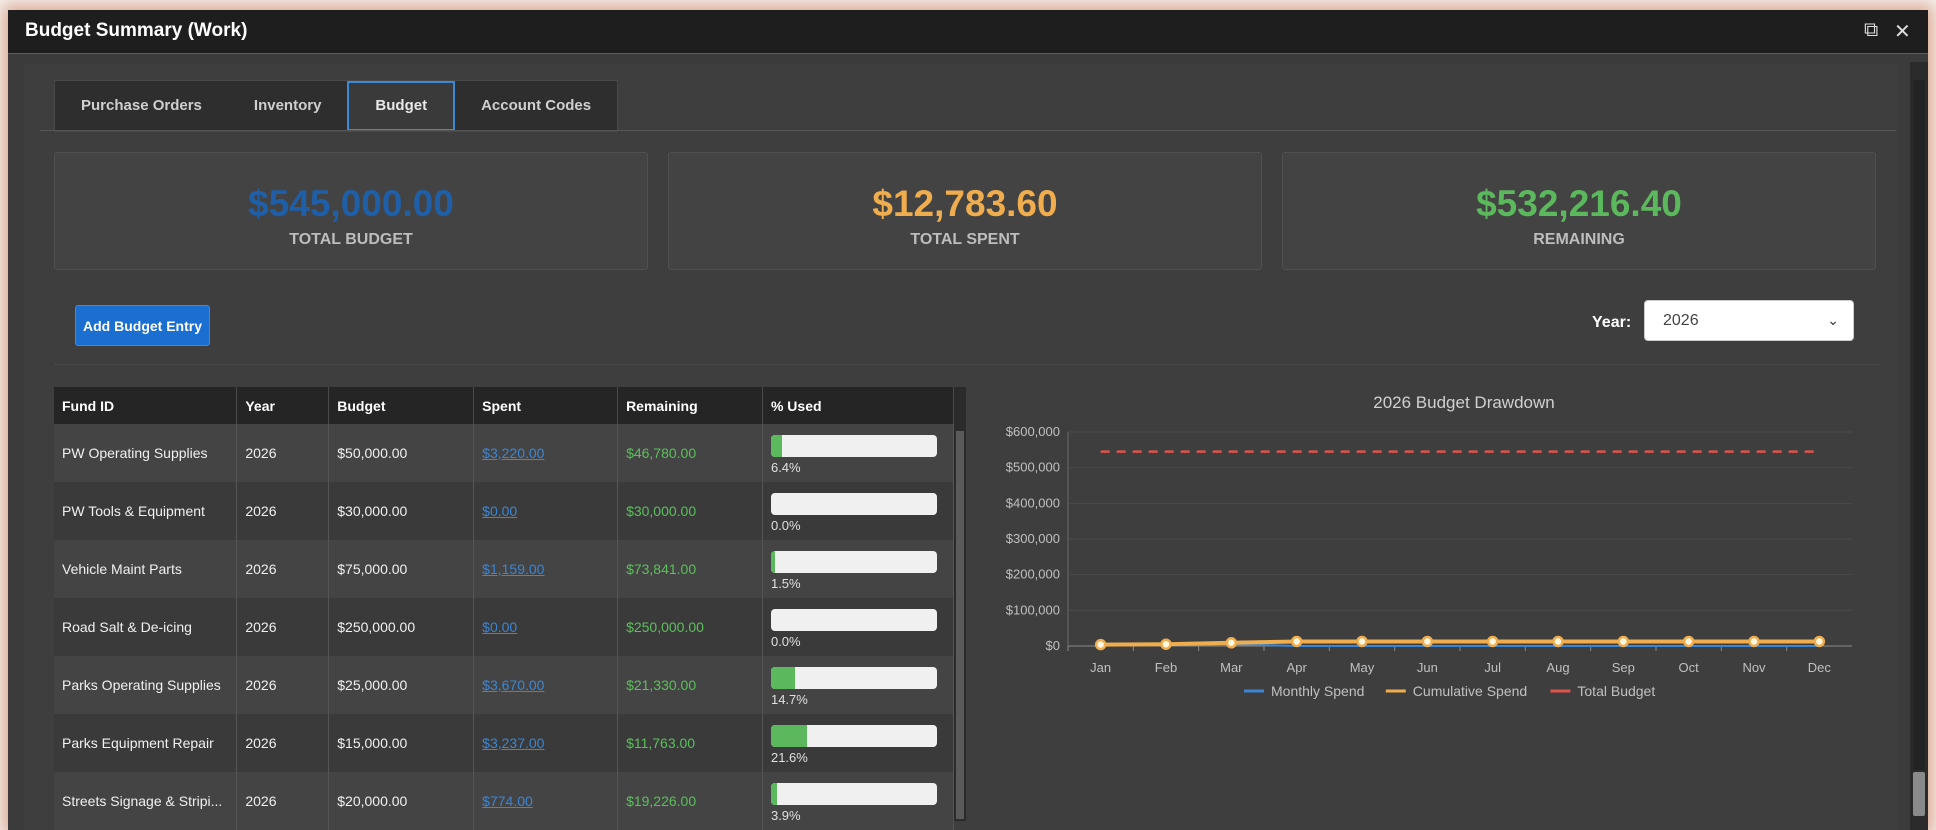 The width and height of the screenshot is (1936, 830). Describe the element at coordinates (690, 511) in the screenshot. I see `cell-remaining: $30,000.00` at that location.